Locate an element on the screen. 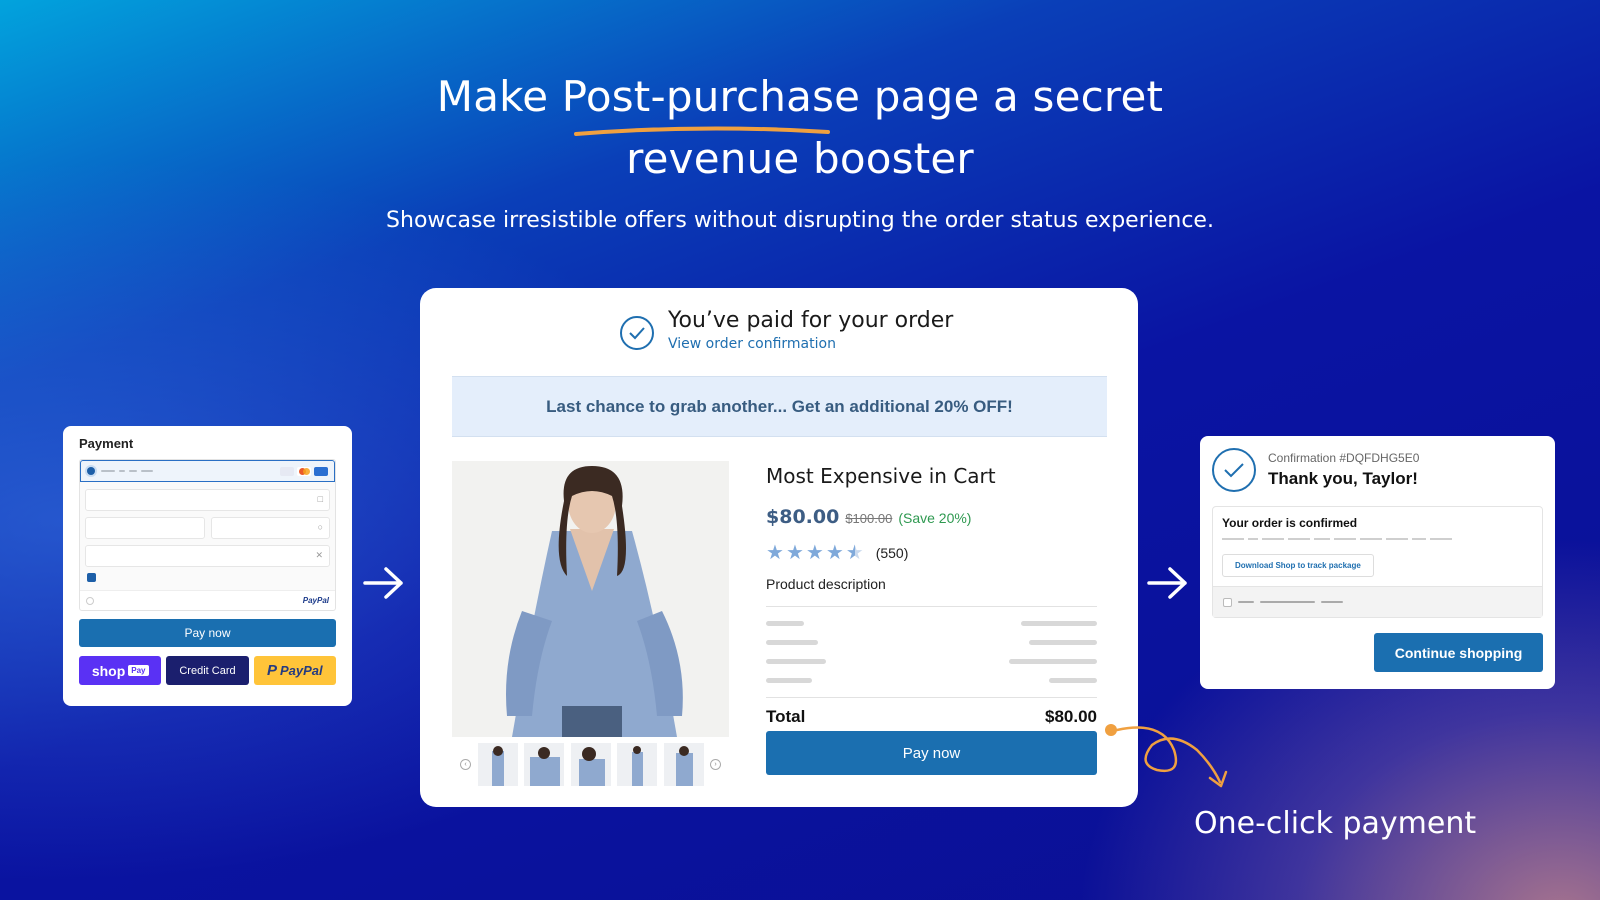 This screenshot has height=900, width=1600. confirmation-number: Confirmation #DQFDHG5E0 is located at coordinates (1344, 458).